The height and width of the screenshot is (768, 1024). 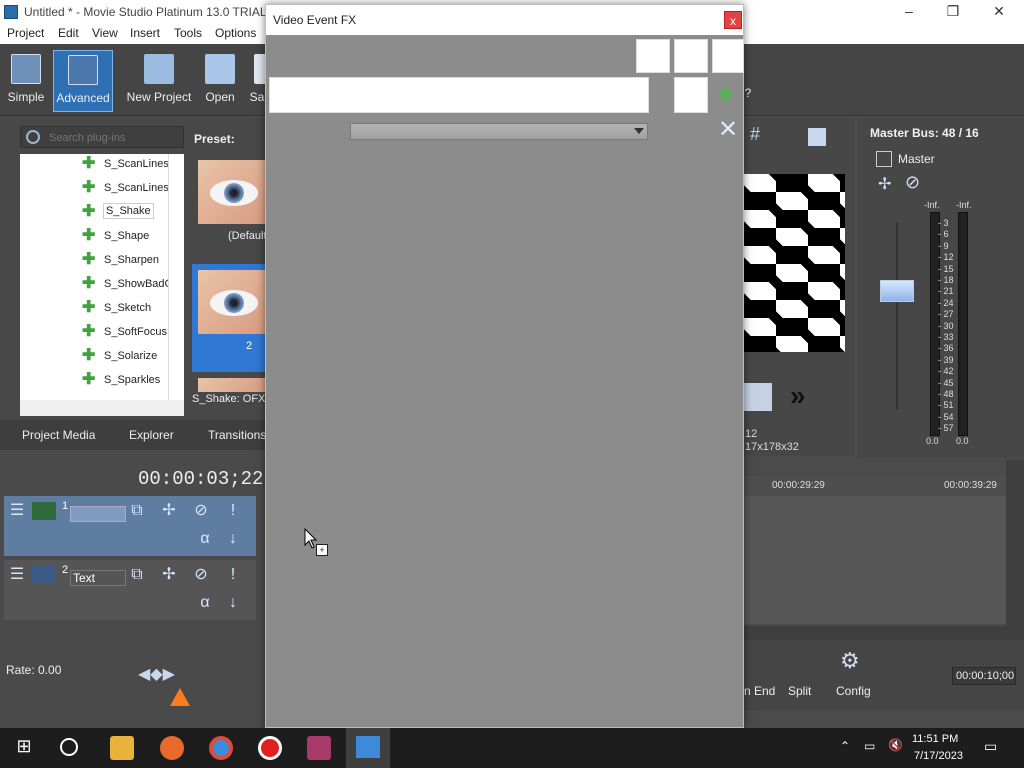 What do you see at coordinates (221, 748) in the screenshot?
I see `chrome-icon` at bounding box center [221, 748].